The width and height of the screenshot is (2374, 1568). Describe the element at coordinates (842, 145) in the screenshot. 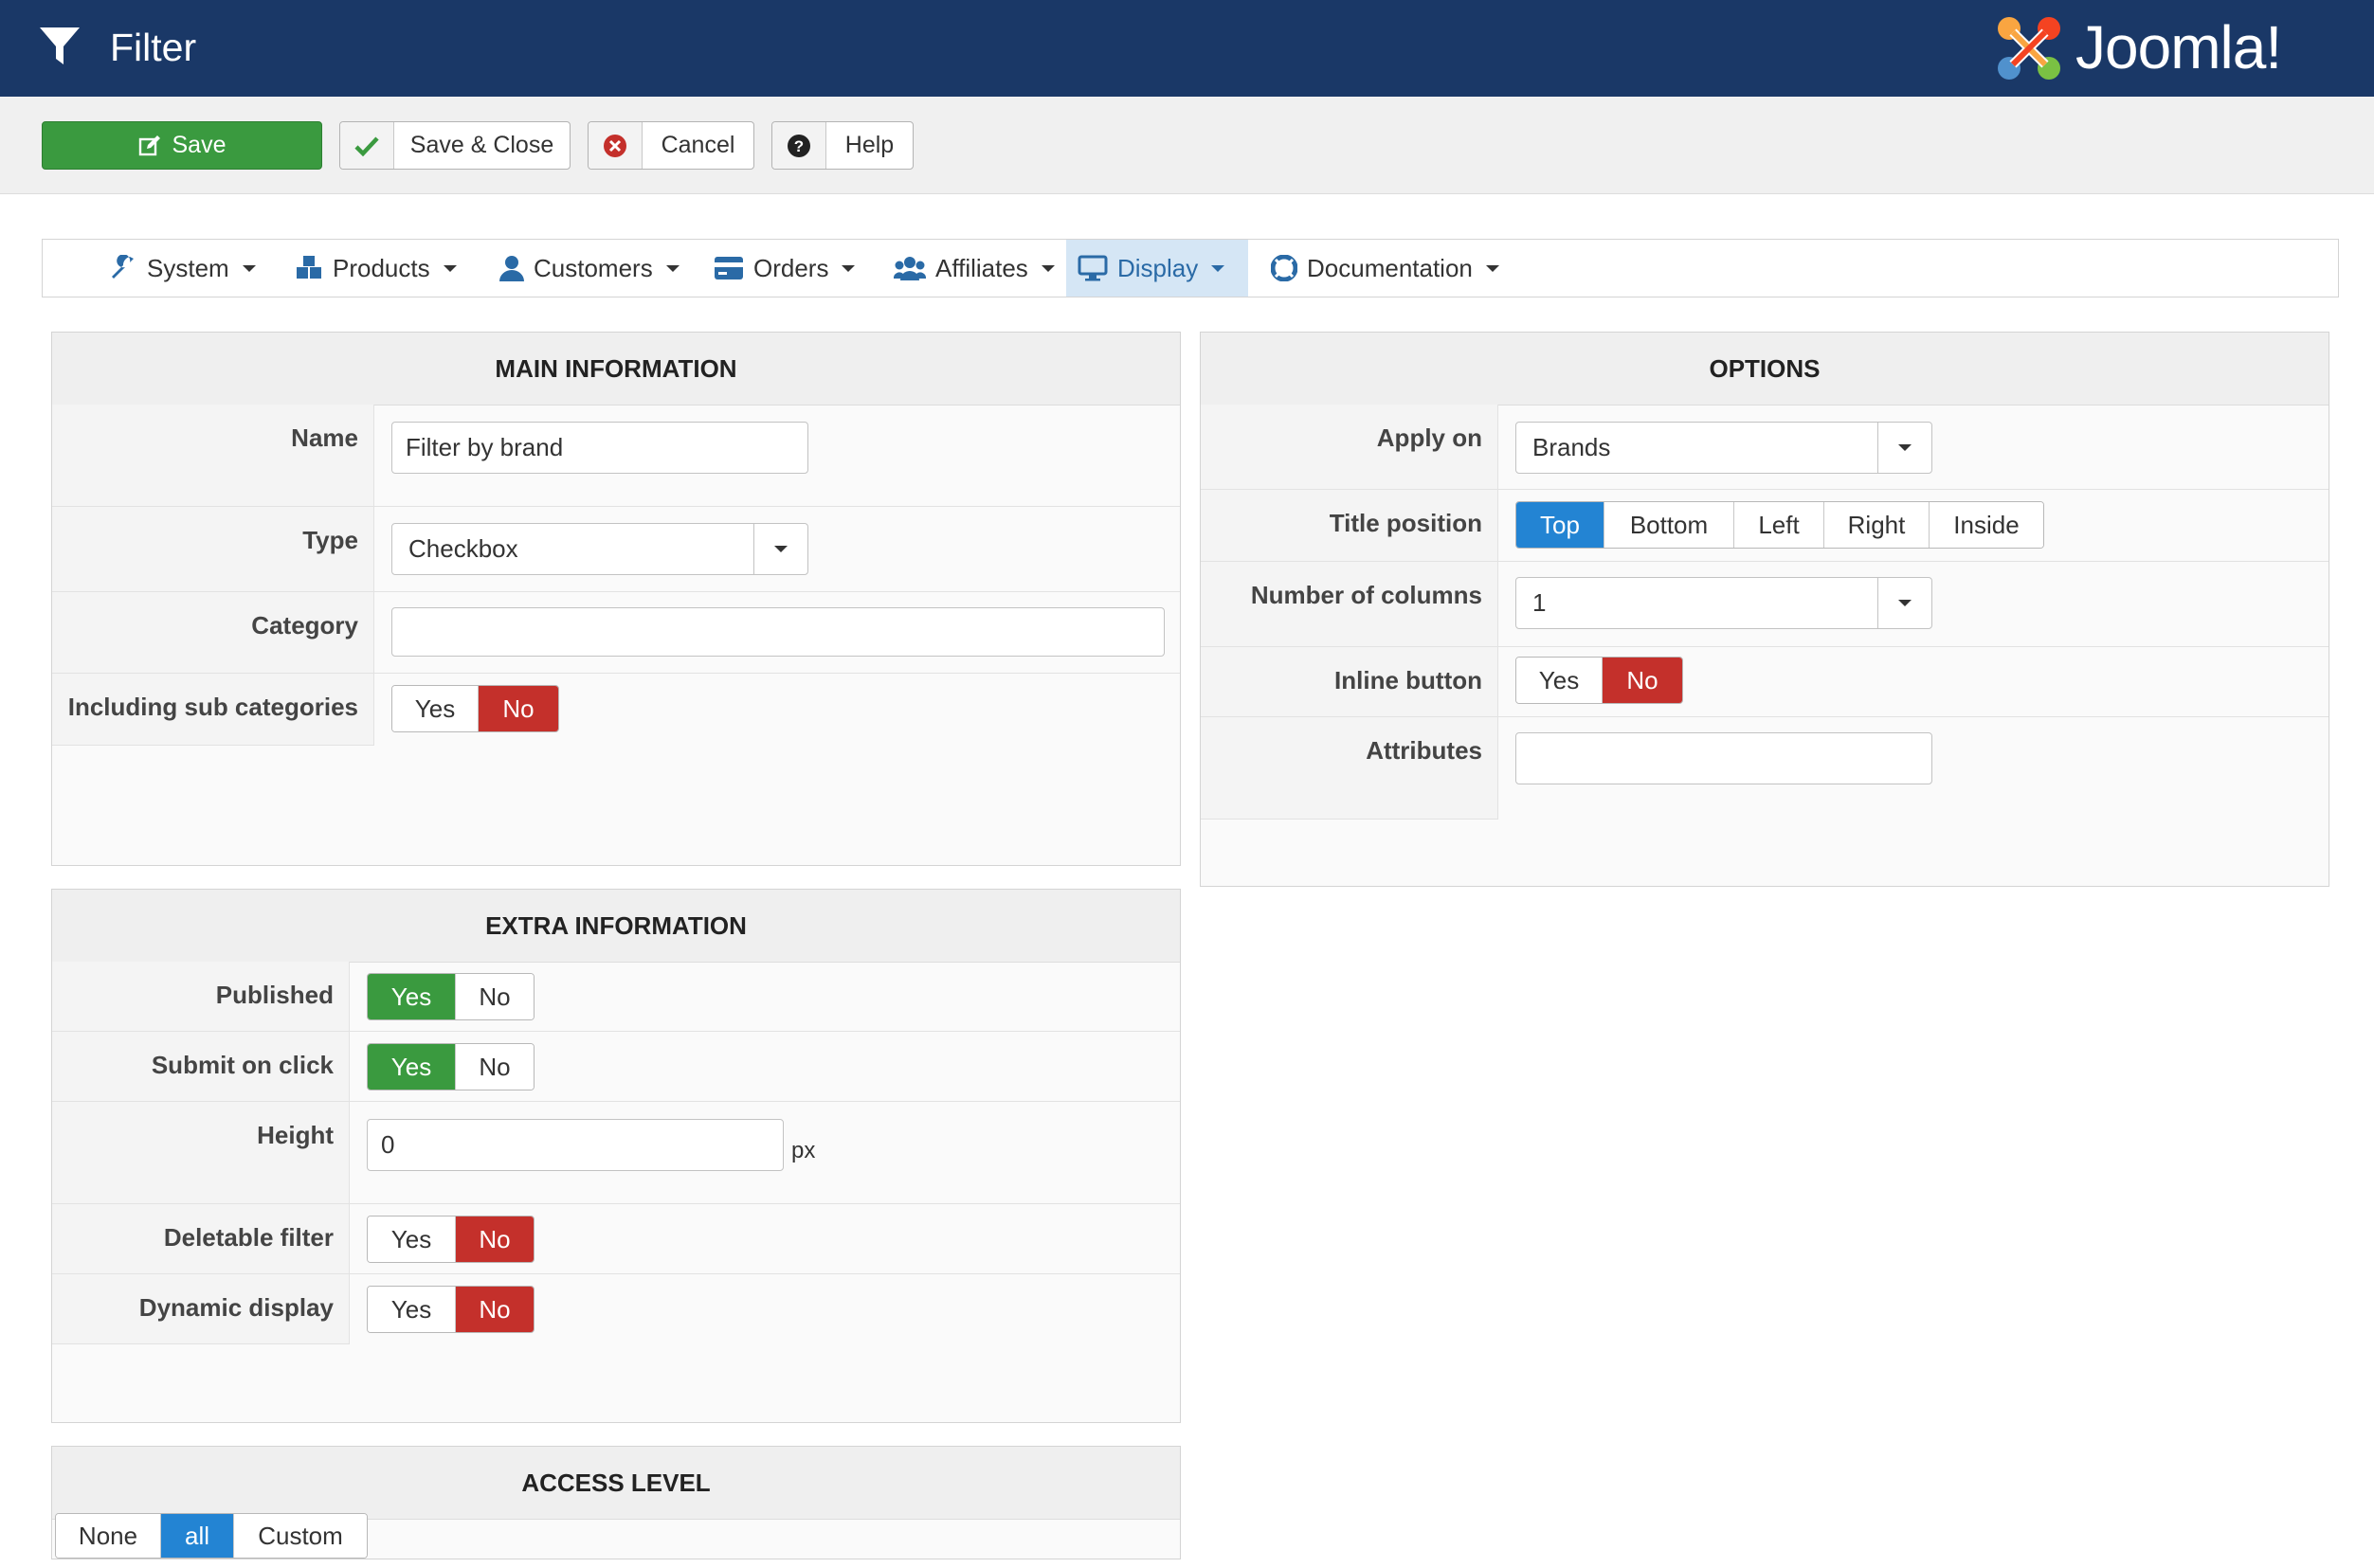

I see `help-button: ? Help` at that location.